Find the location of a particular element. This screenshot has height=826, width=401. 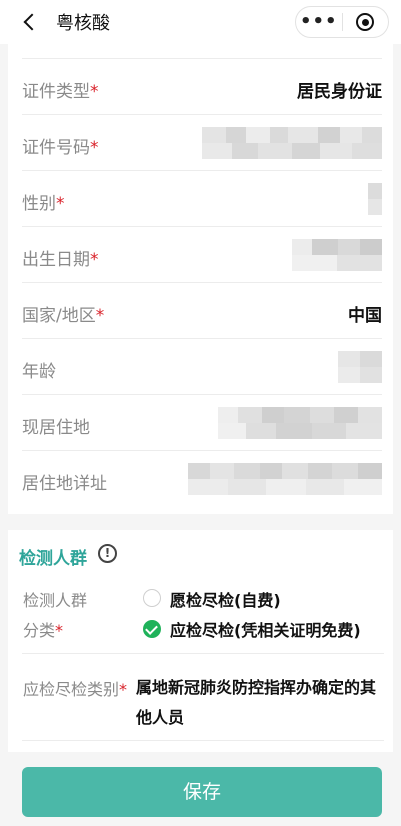

section-title: 检测人群 is located at coordinates (53, 559).